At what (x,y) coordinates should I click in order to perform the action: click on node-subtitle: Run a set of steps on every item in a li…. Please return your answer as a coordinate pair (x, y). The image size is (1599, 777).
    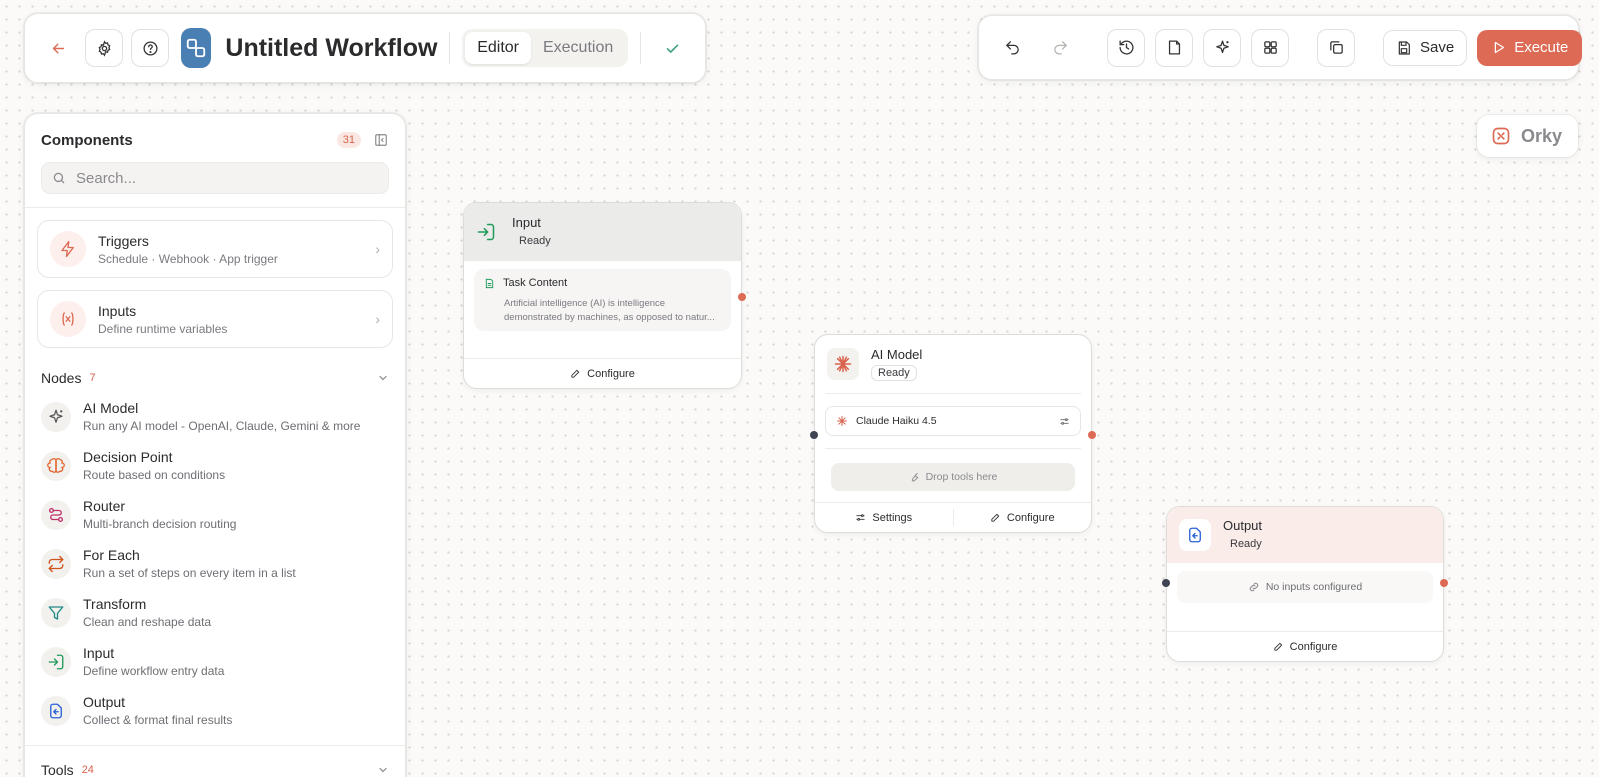
    Looking at the image, I should click on (189, 573).